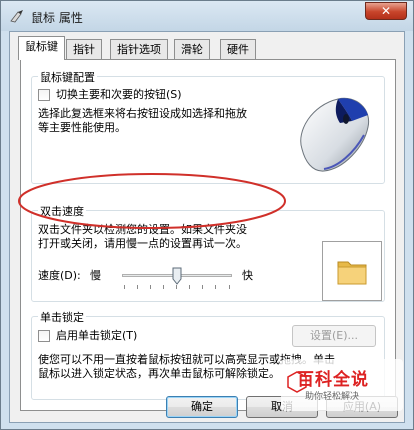 This screenshot has width=414, height=430. What do you see at coordinates (142, 243) in the screenshot?
I see `double-click-desc-2: 打开或关闭，请用慢一点的设置再试一次。` at bounding box center [142, 243].